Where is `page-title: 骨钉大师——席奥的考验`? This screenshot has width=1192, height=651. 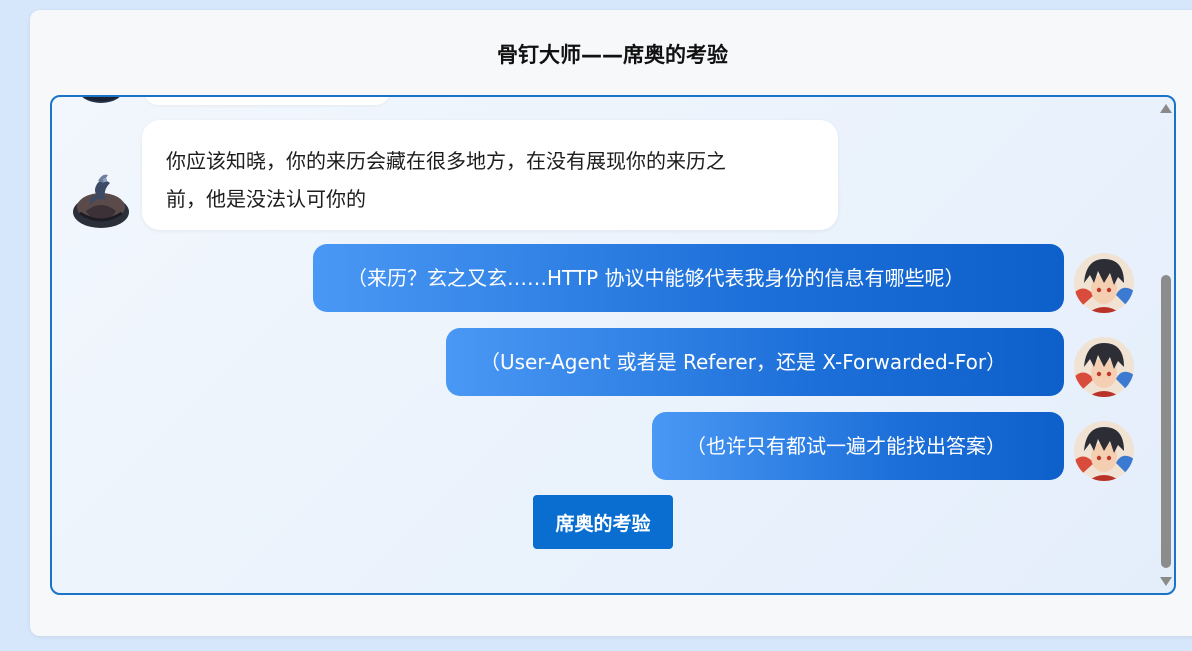 page-title: 骨钉大师——席奥的考验 is located at coordinates (612, 55).